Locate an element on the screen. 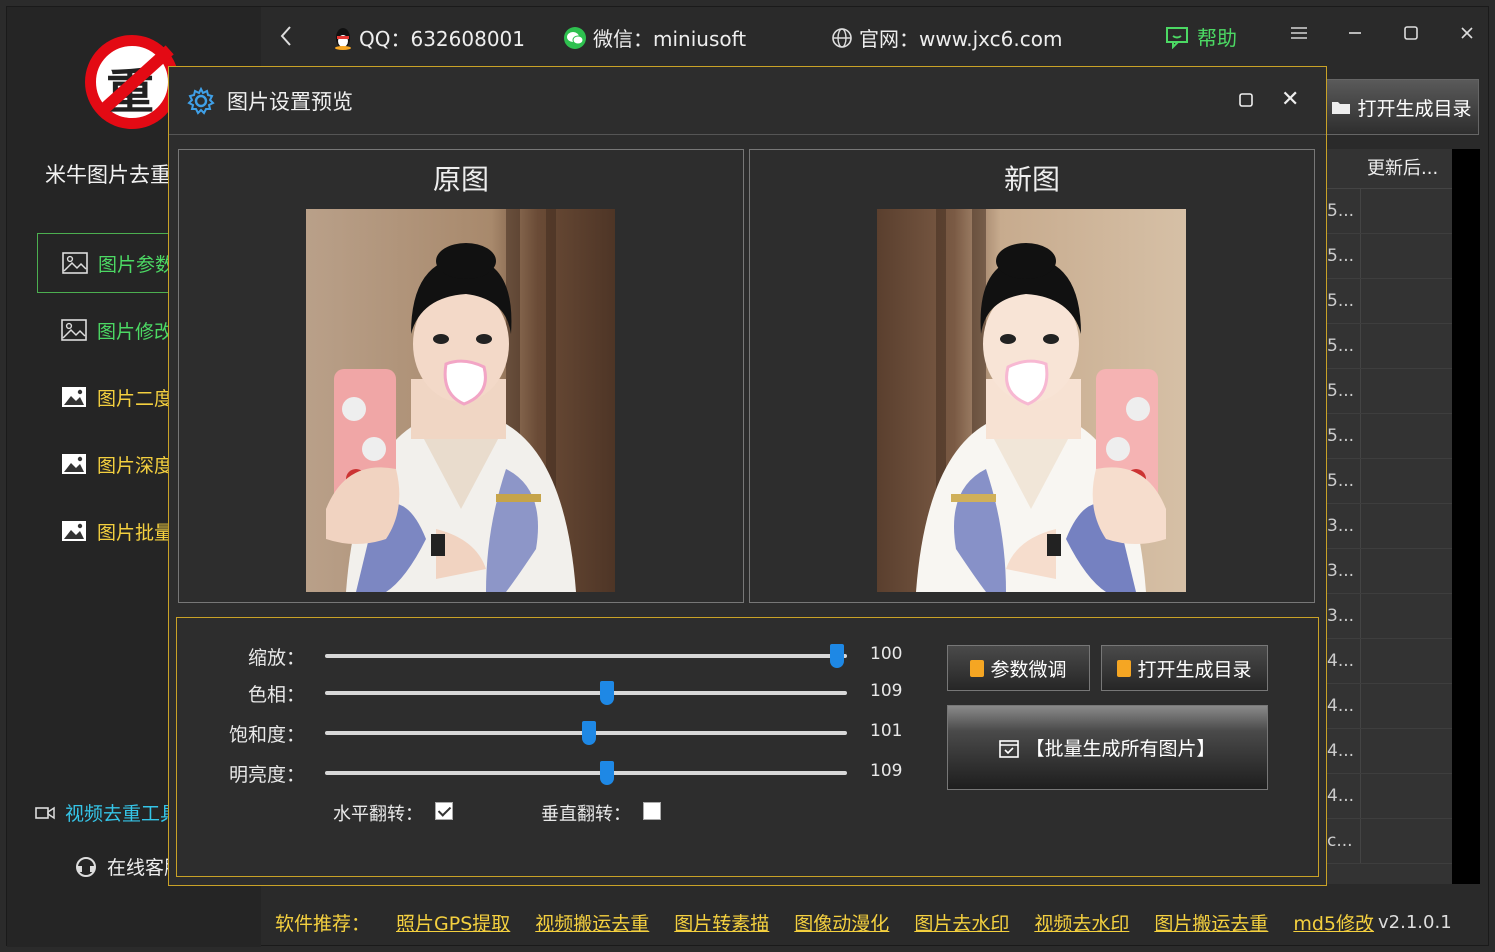 This screenshot has height=952, width=1495. folder-icon is located at coordinates (1341, 108).